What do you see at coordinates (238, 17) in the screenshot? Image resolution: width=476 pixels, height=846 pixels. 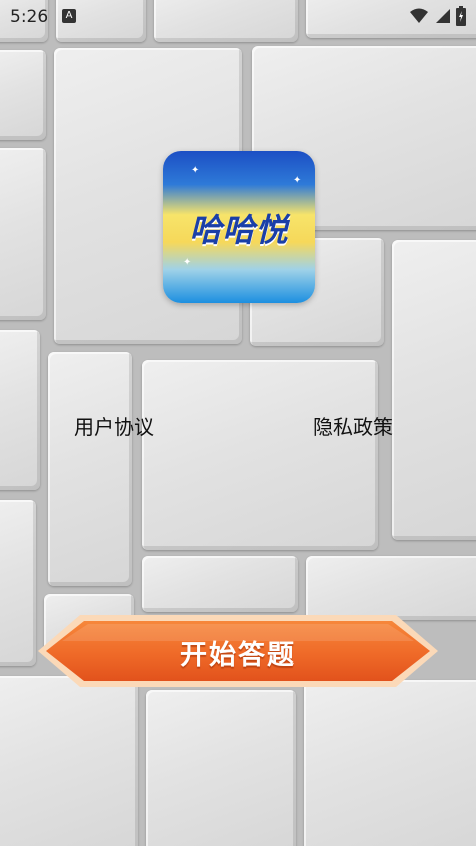 I see `status-bar: 5:26 A` at bounding box center [238, 17].